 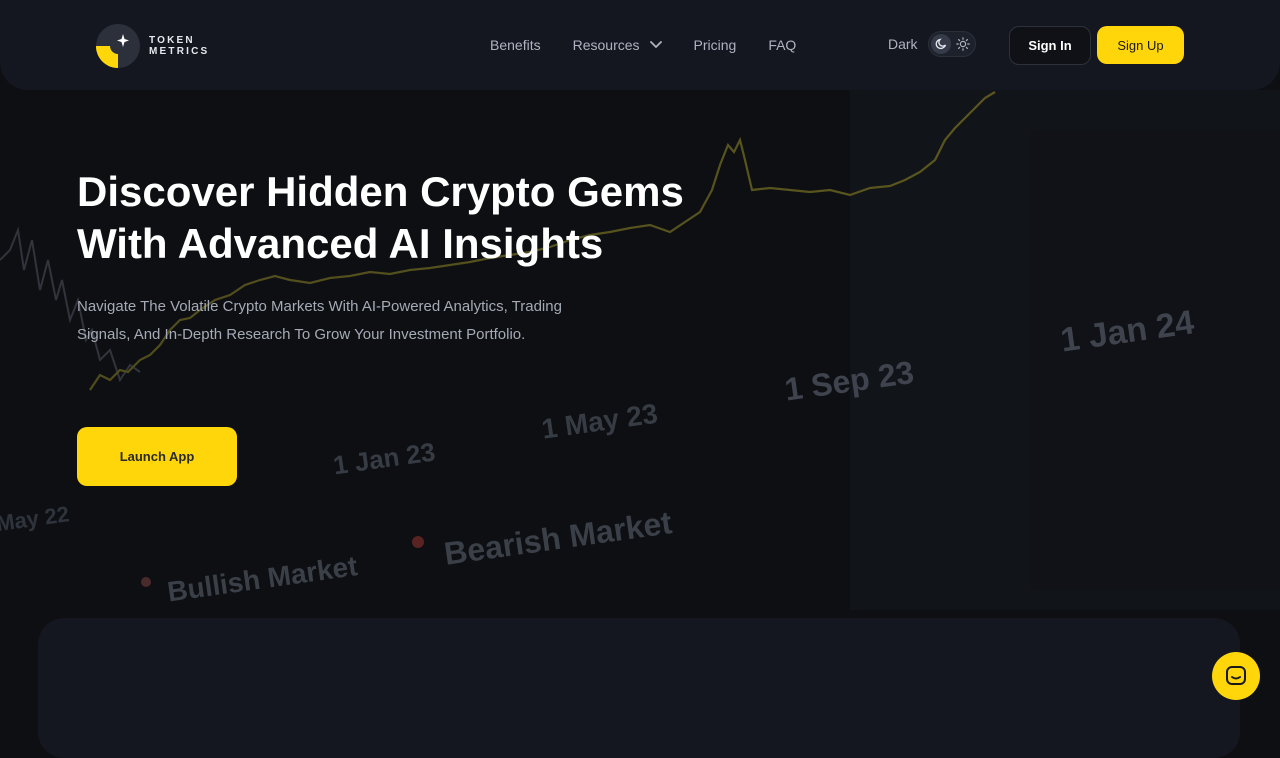 What do you see at coordinates (380, 191) in the screenshot?
I see `hero-title-line1: Discover Hidden Crypto Gems` at bounding box center [380, 191].